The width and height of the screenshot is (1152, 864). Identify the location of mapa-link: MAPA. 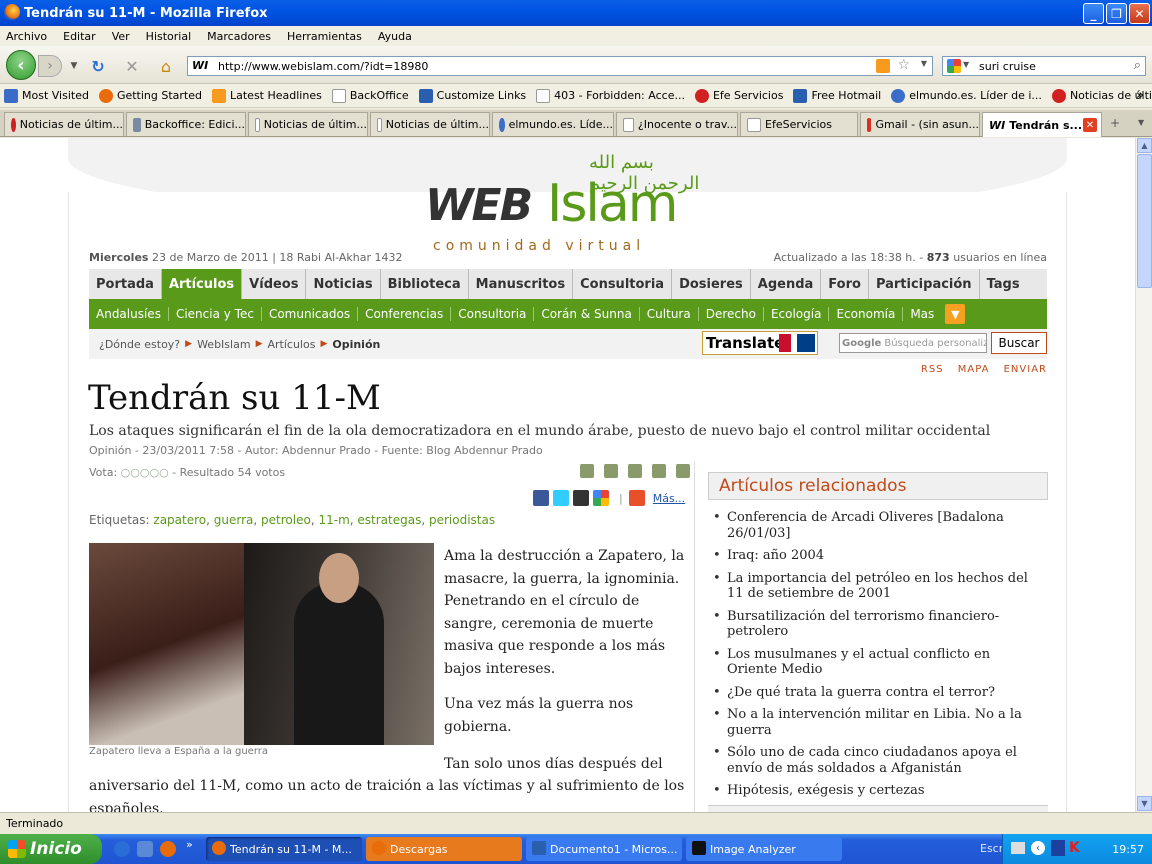
(974, 369).